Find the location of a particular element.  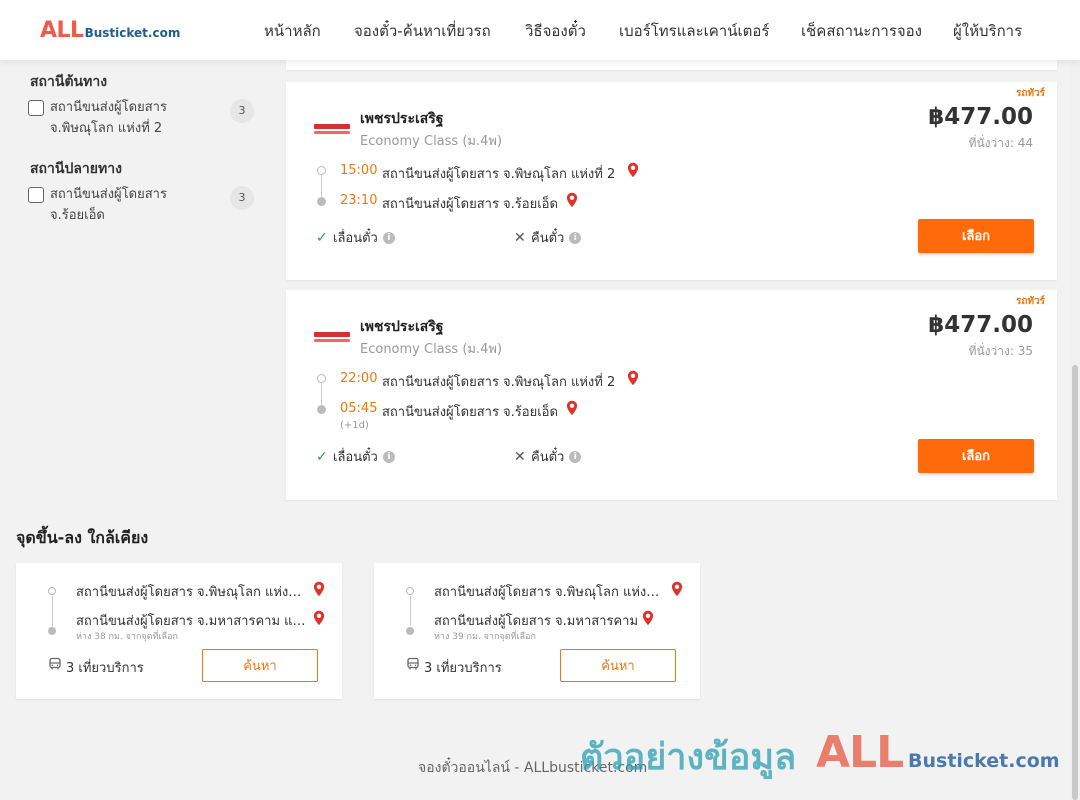

watermark-logo-busticket: Busticket.com is located at coordinates (984, 761).